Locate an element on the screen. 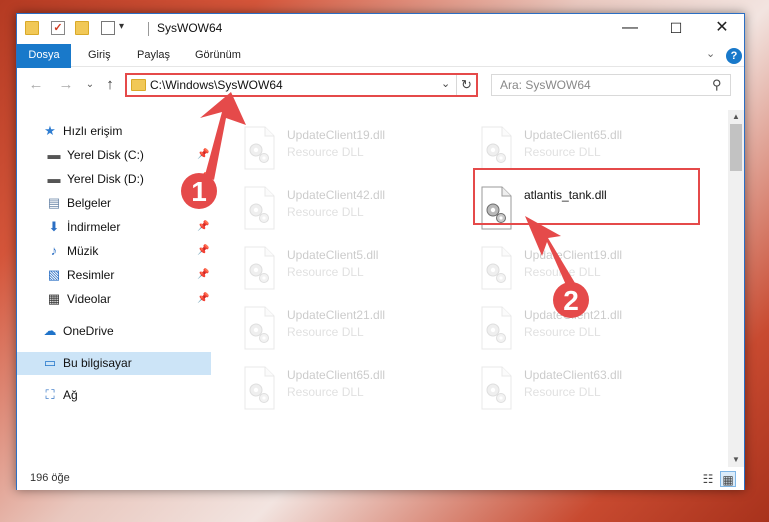  sidebar-item: ▦ Videolar 📌 is located at coordinates (114, 299).